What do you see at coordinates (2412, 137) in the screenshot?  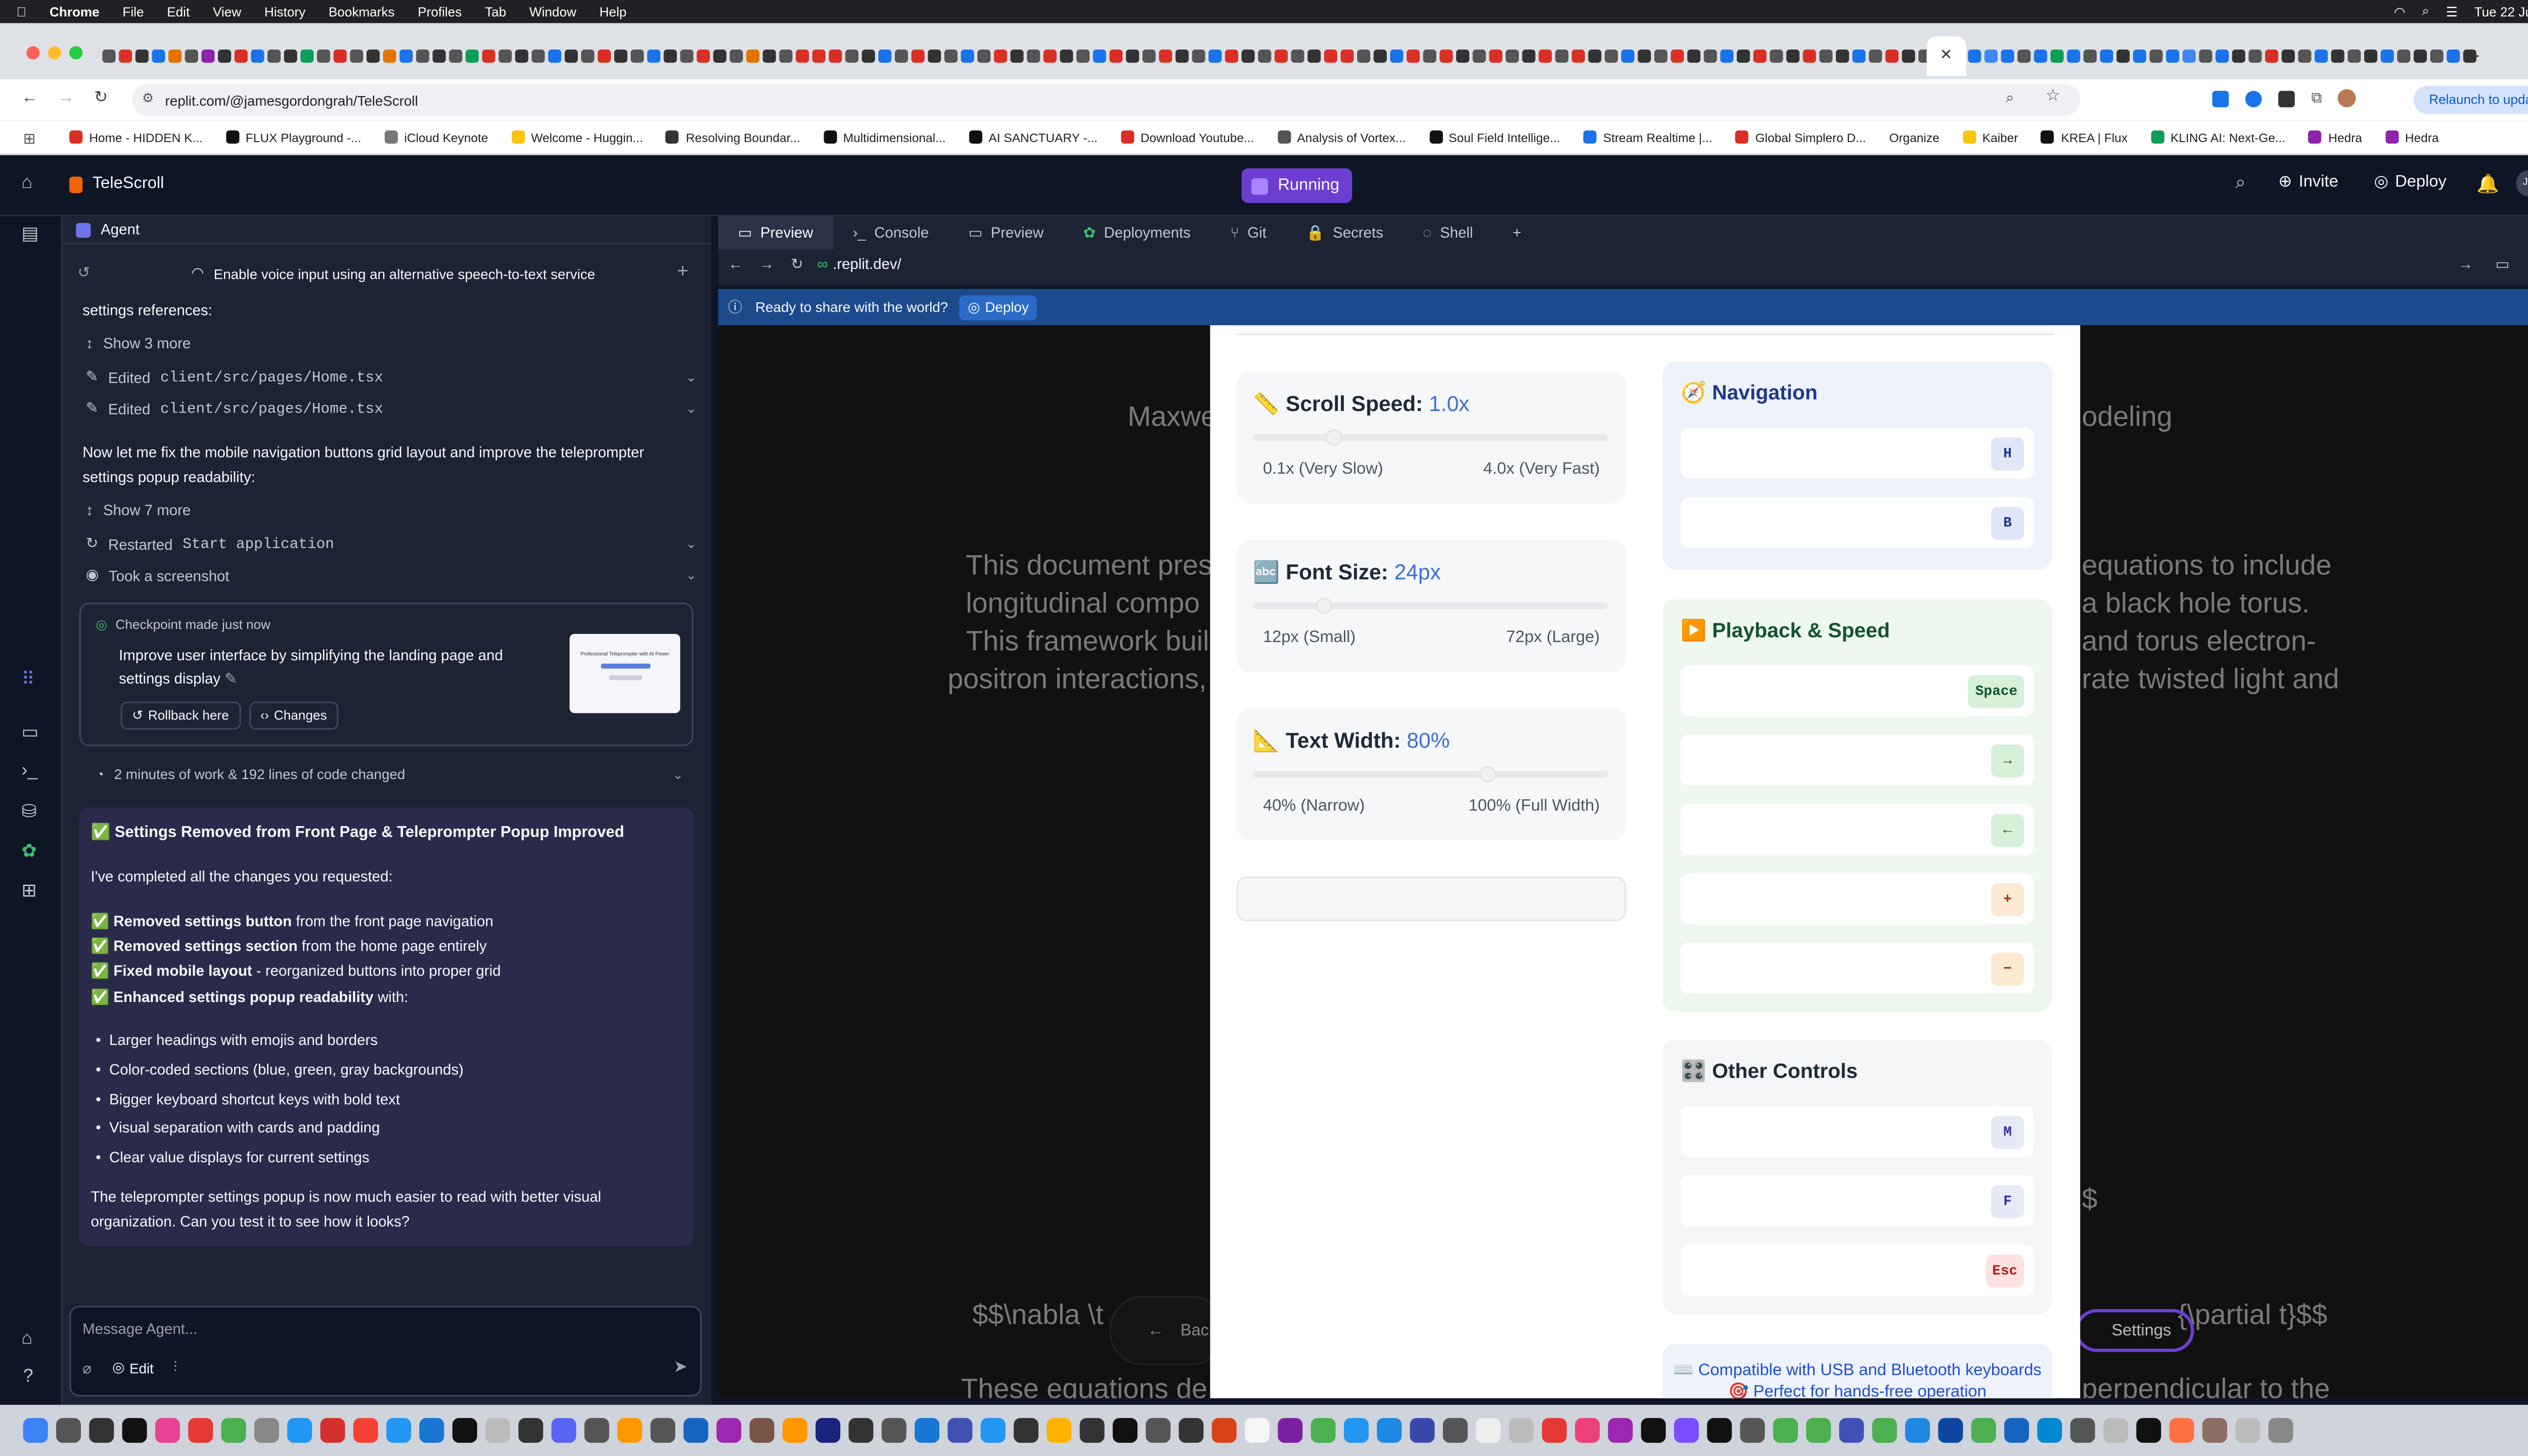 I see `bookmark: Hedra` at bounding box center [2412, 137].